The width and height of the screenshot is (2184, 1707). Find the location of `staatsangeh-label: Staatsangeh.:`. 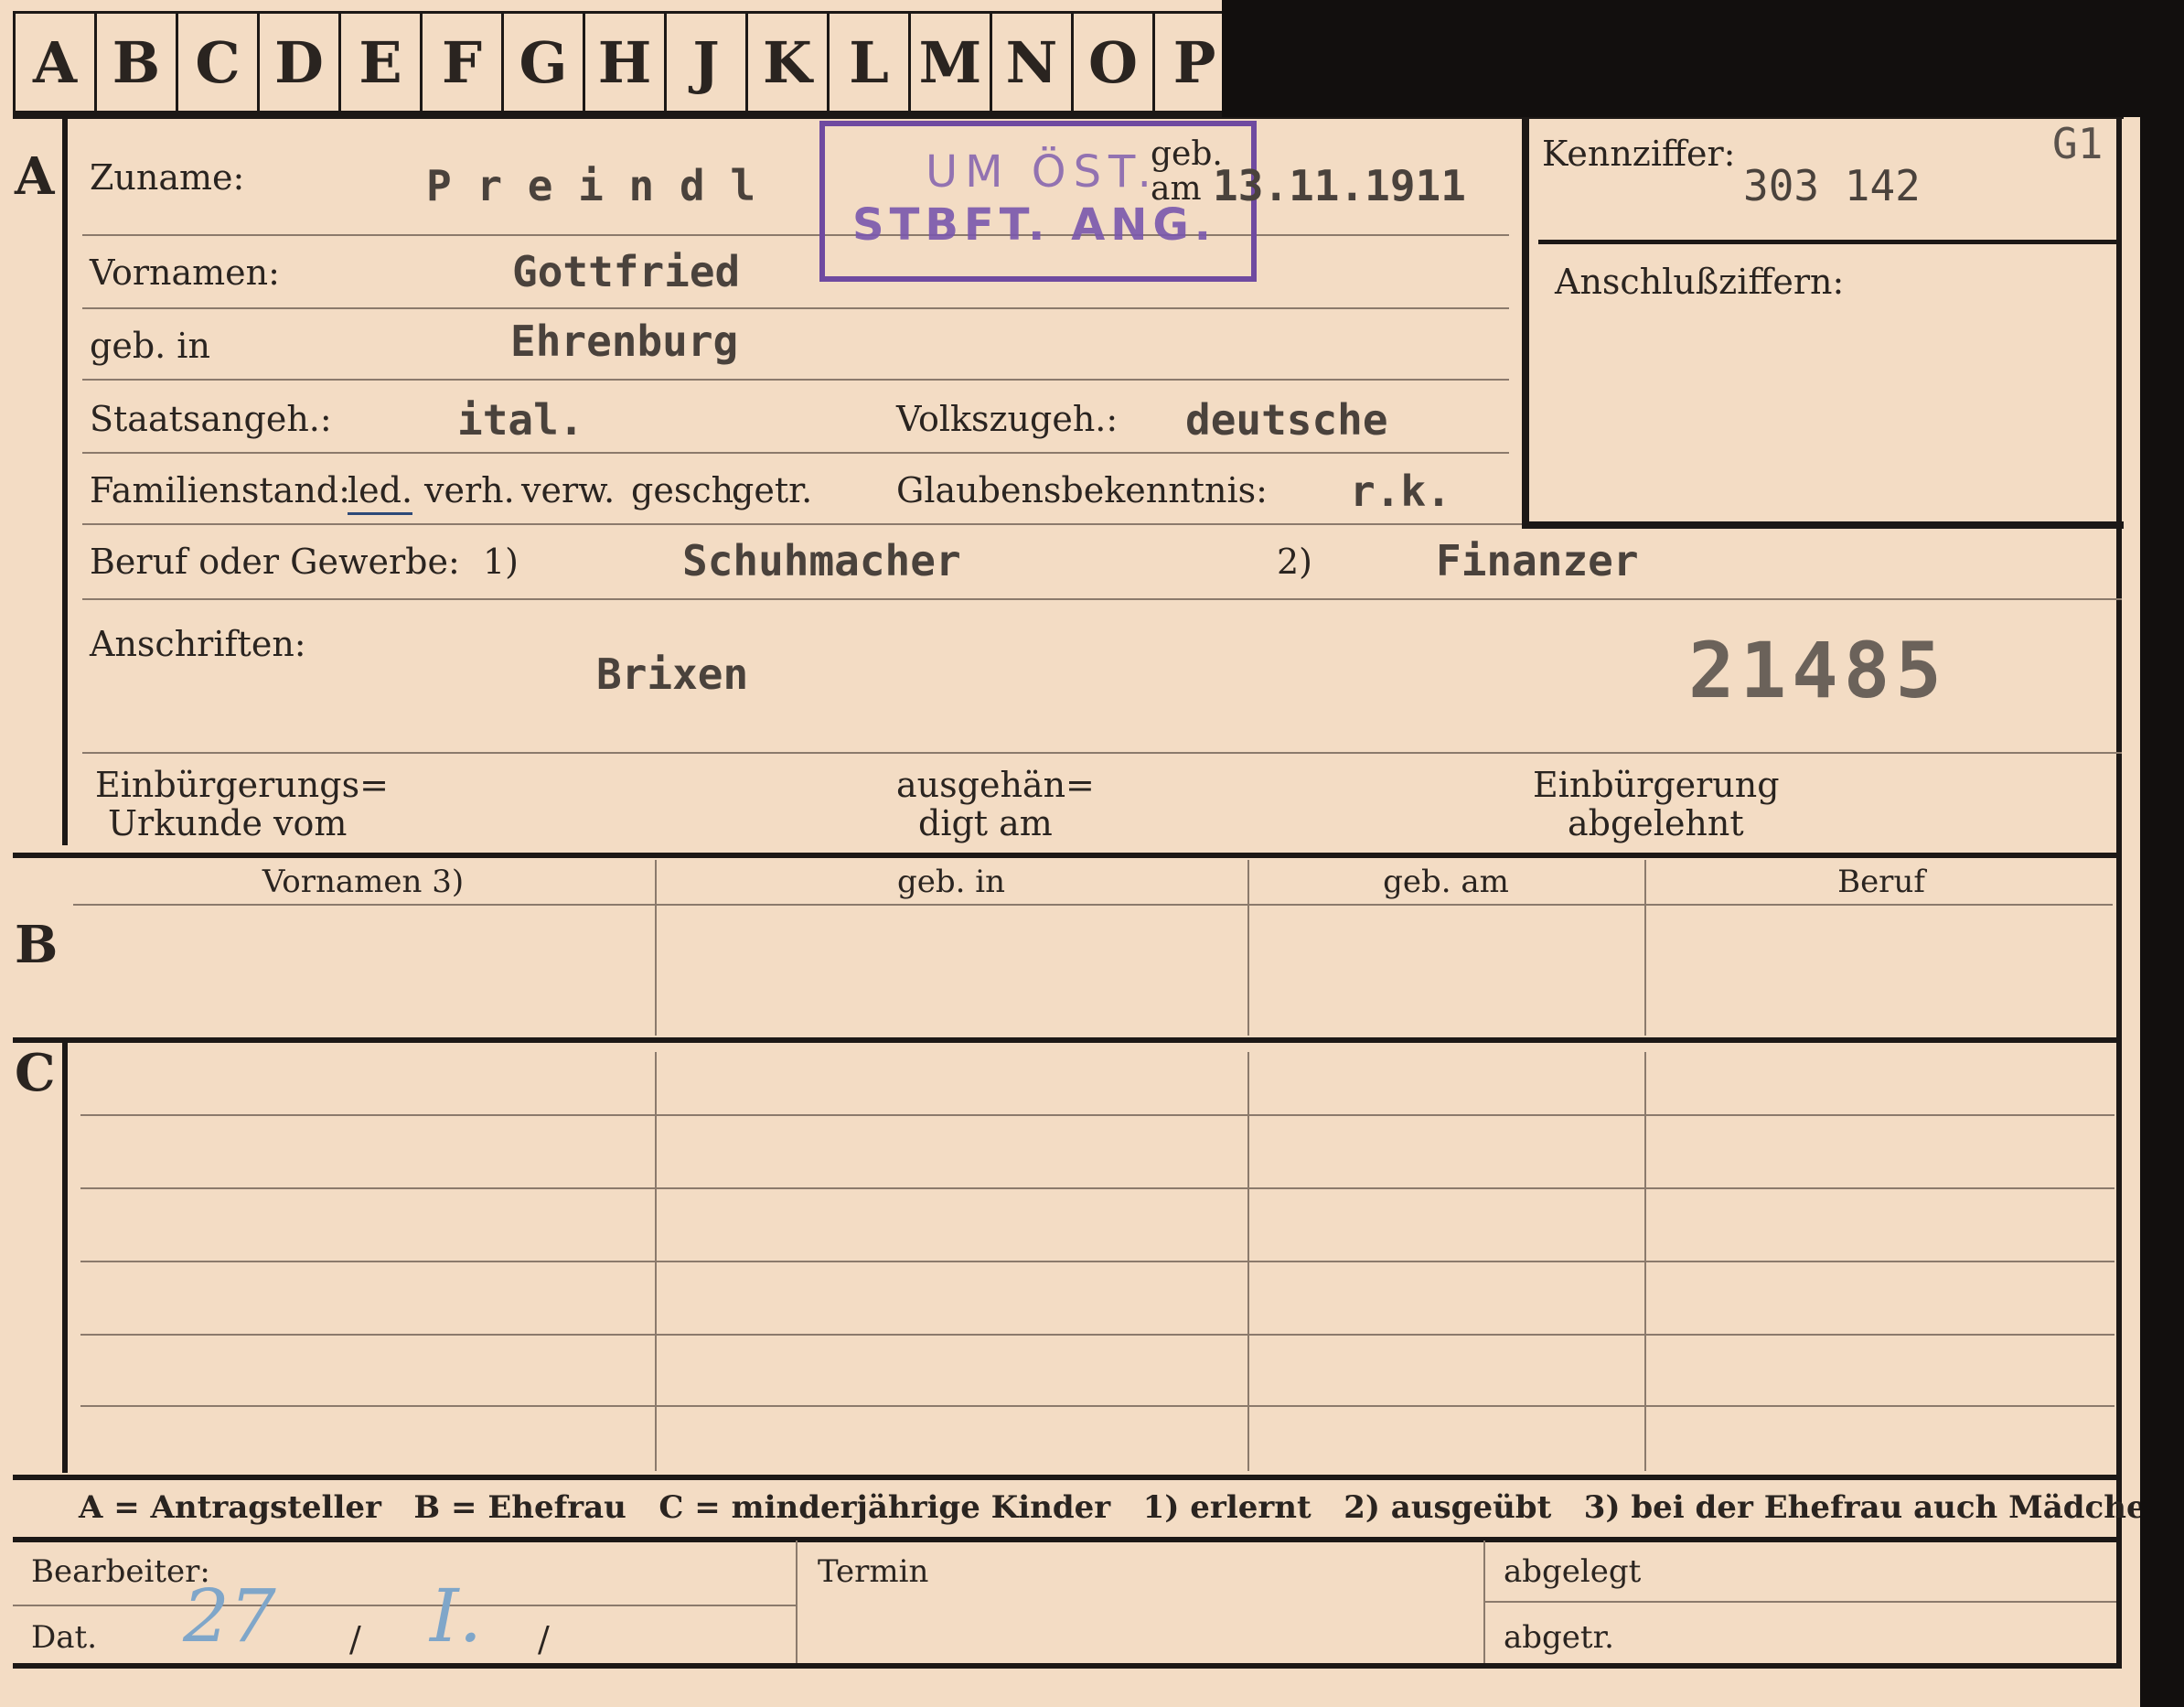

staatsangeh-label: Staatsangeh.: is located at coordinates (211, 419).